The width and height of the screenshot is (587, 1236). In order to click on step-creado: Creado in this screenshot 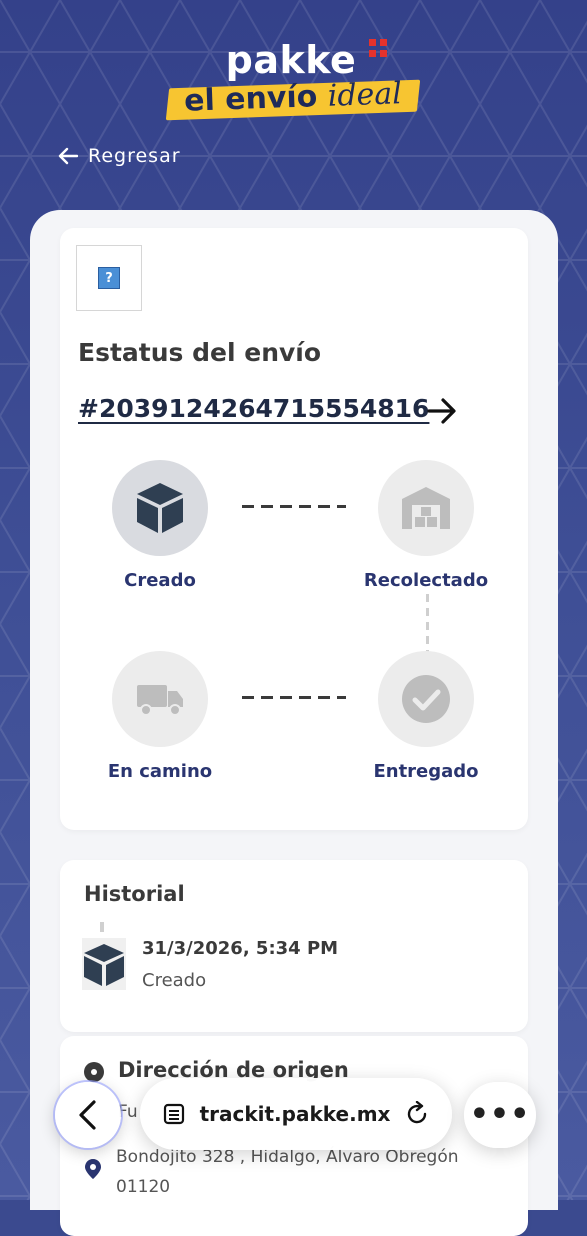, I will do `click(160, 525)`.